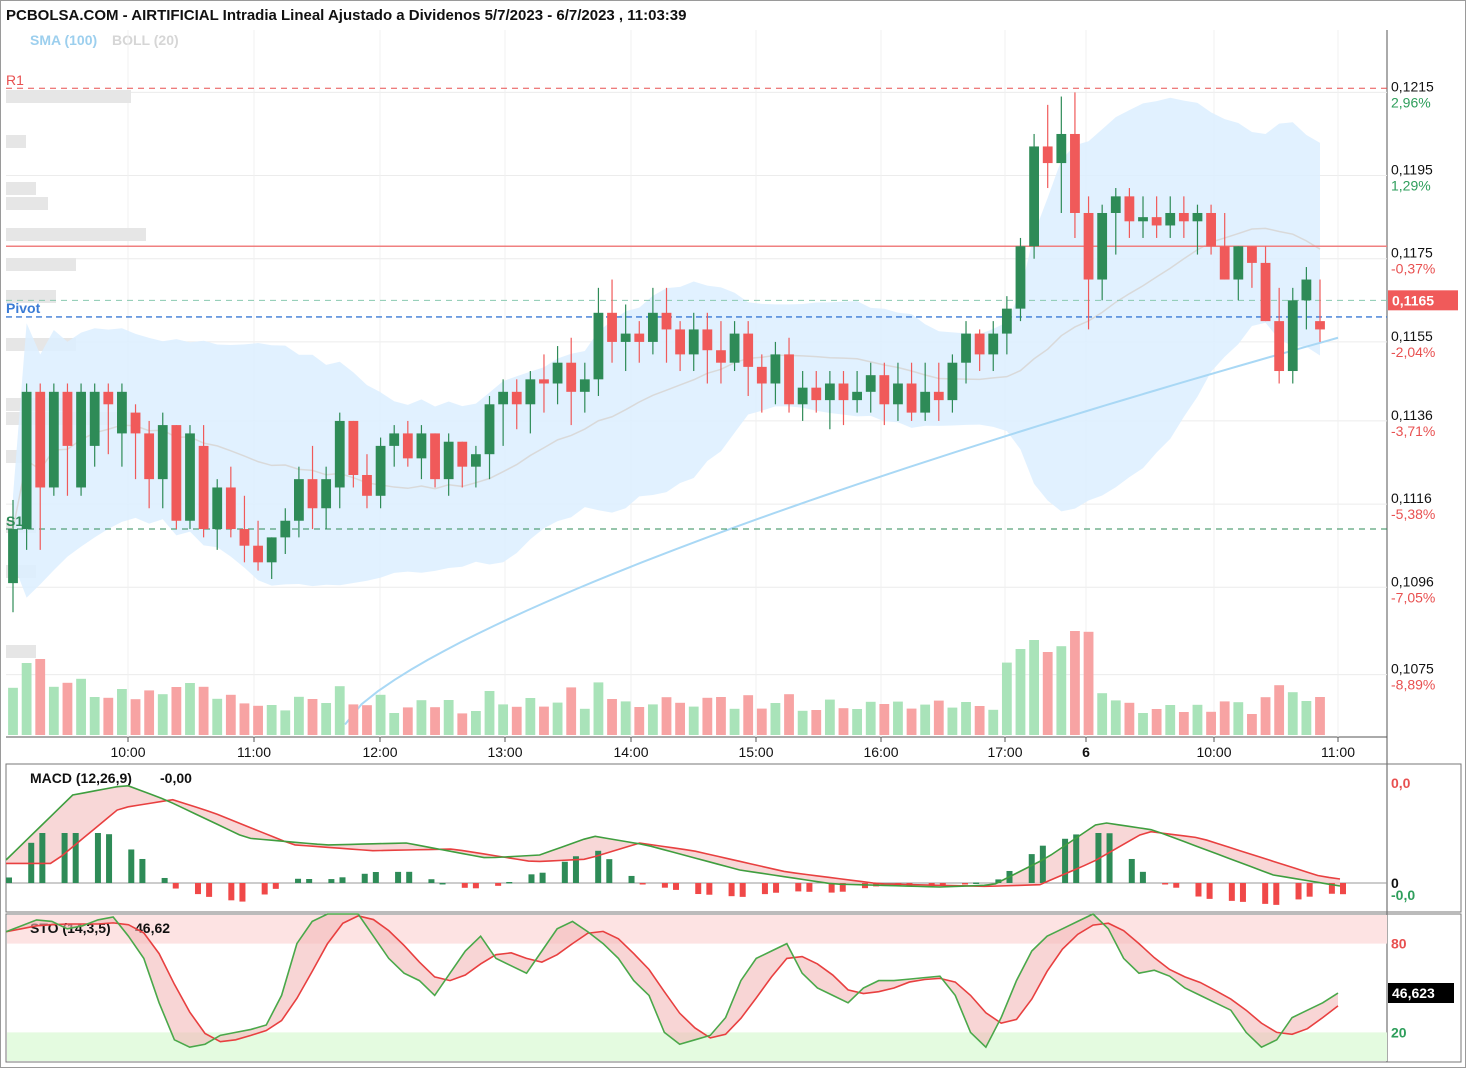 This screenshot has height=1068, width=1466. What do you see at coordinates (1411, 102) in the screenshot?
I see `price-tick-pct: 2,96%` at bounding box center [1411, 102].